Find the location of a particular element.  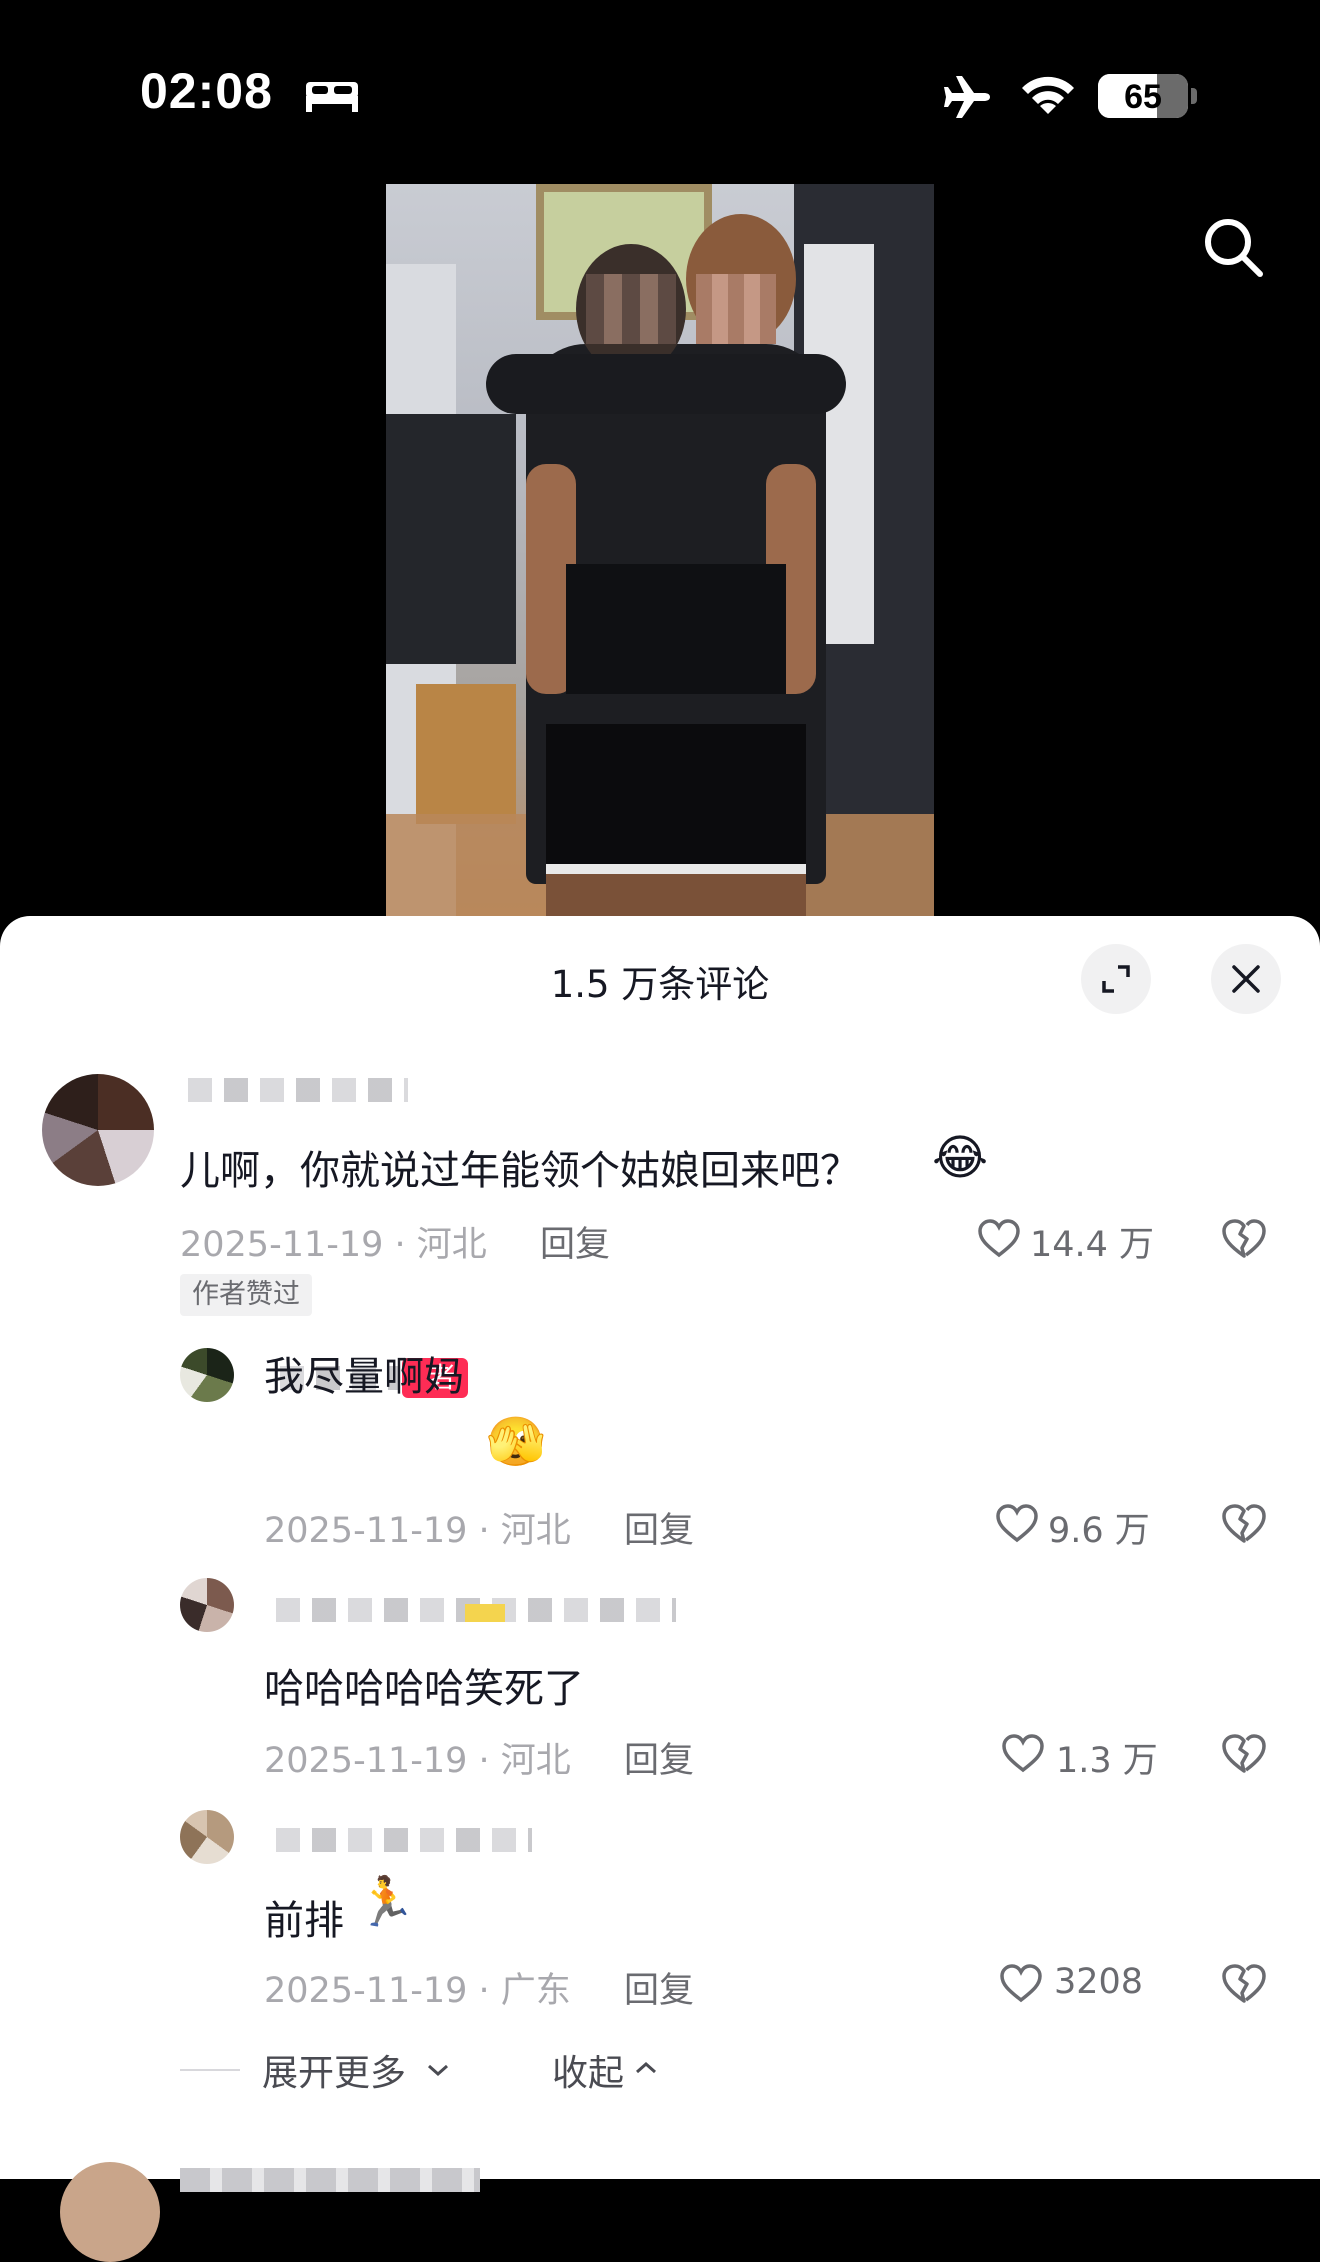

video-embracing-arm is located at coordinates (666, 384).